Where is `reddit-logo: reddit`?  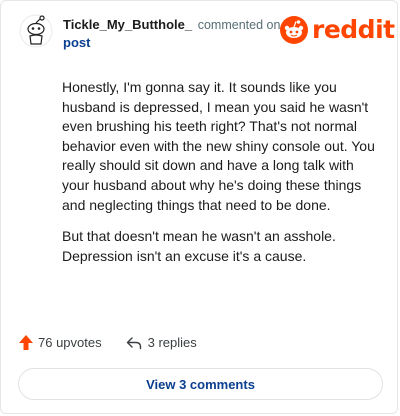
reddit-logo: reddit is located at coordinates (337, 30).